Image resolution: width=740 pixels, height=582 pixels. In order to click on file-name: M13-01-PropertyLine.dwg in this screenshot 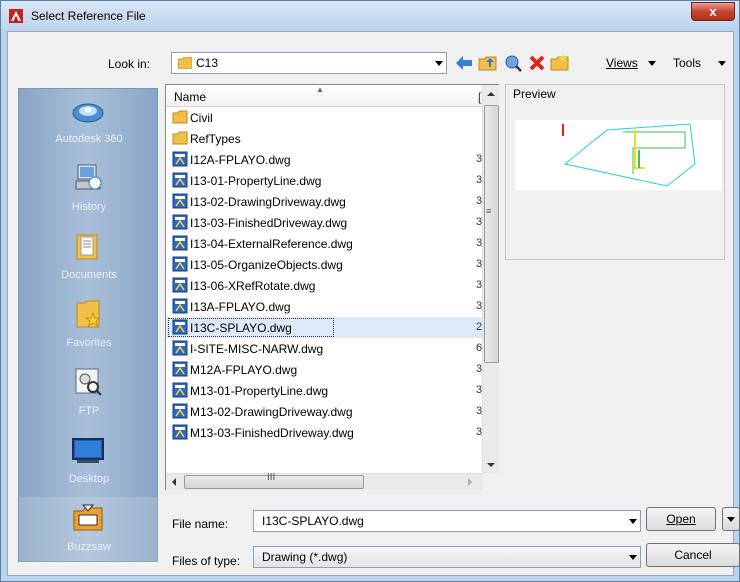, I will do `click(259, 391)`.